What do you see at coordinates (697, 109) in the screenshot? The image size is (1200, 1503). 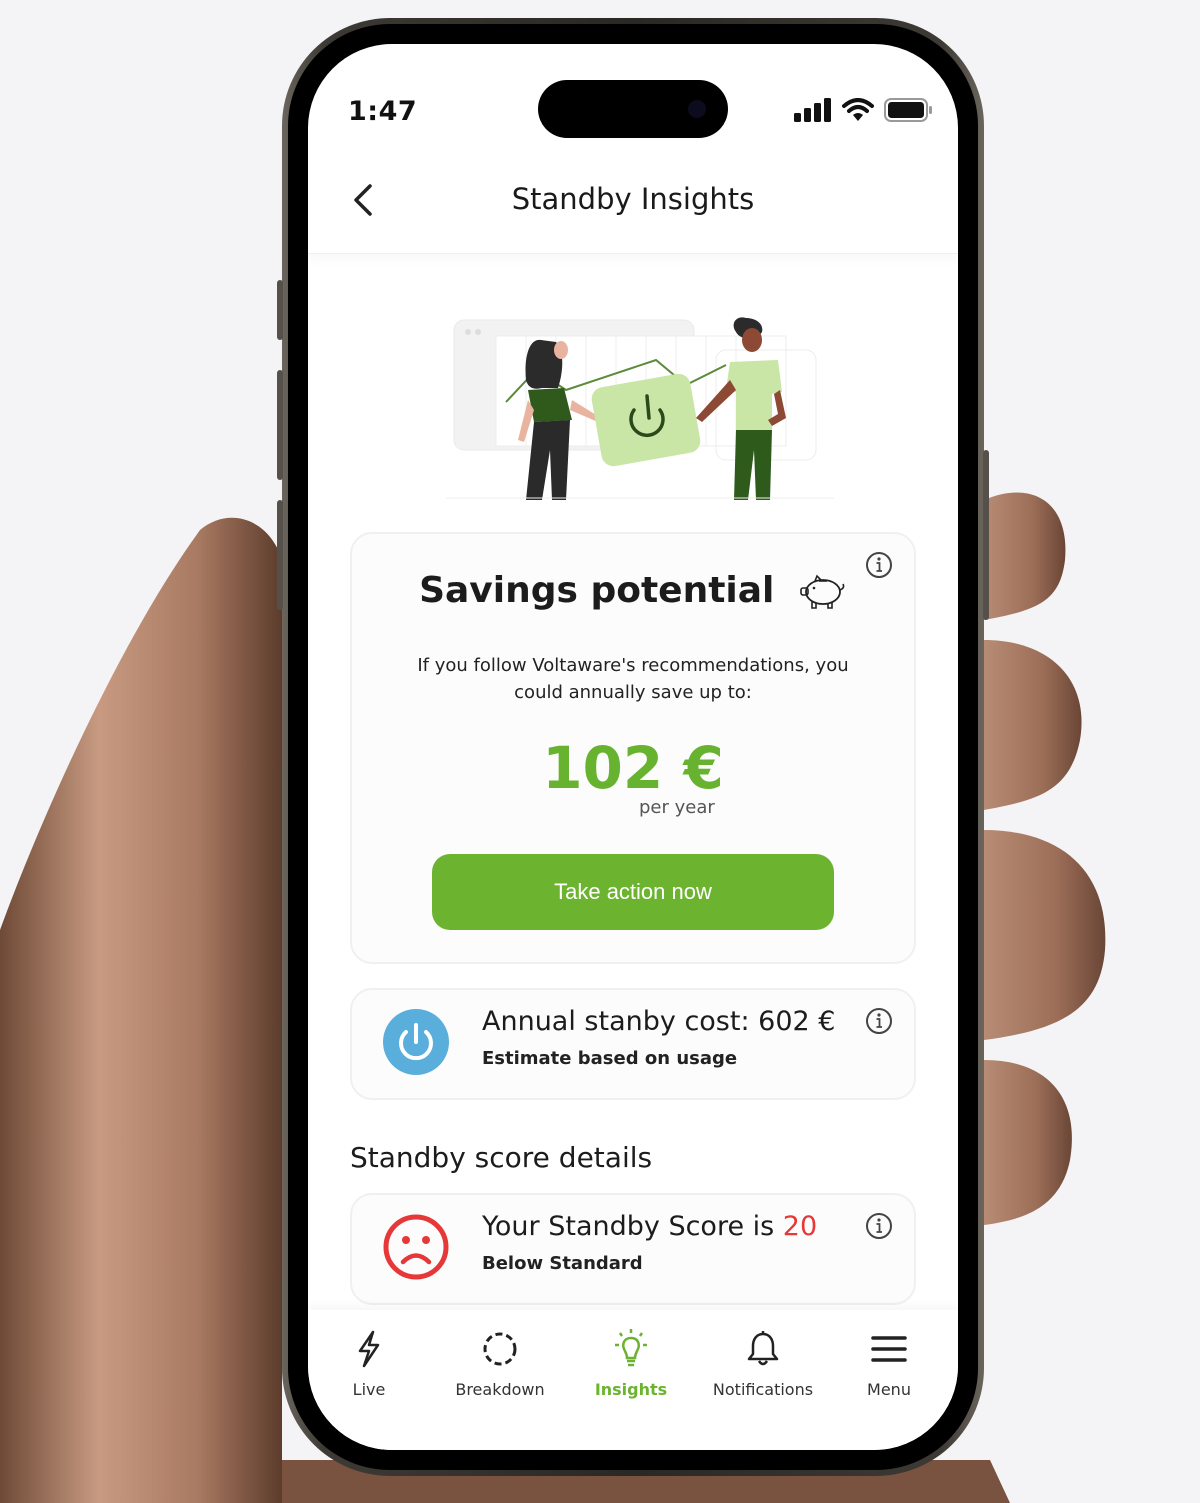 I see `camera-icon` at bounding box center [697, 109].